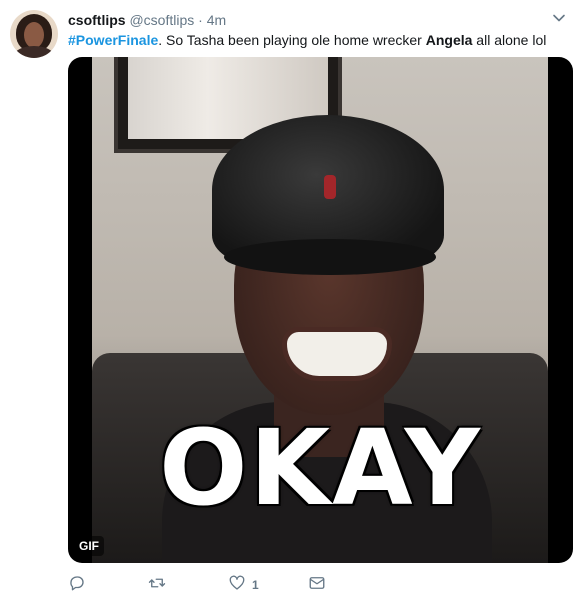 Image resolution: width=582 pixels, height=606 pixels. Describe the element at coordinates (330, 257) in the screenshot. I see `cap-brim` at that location.